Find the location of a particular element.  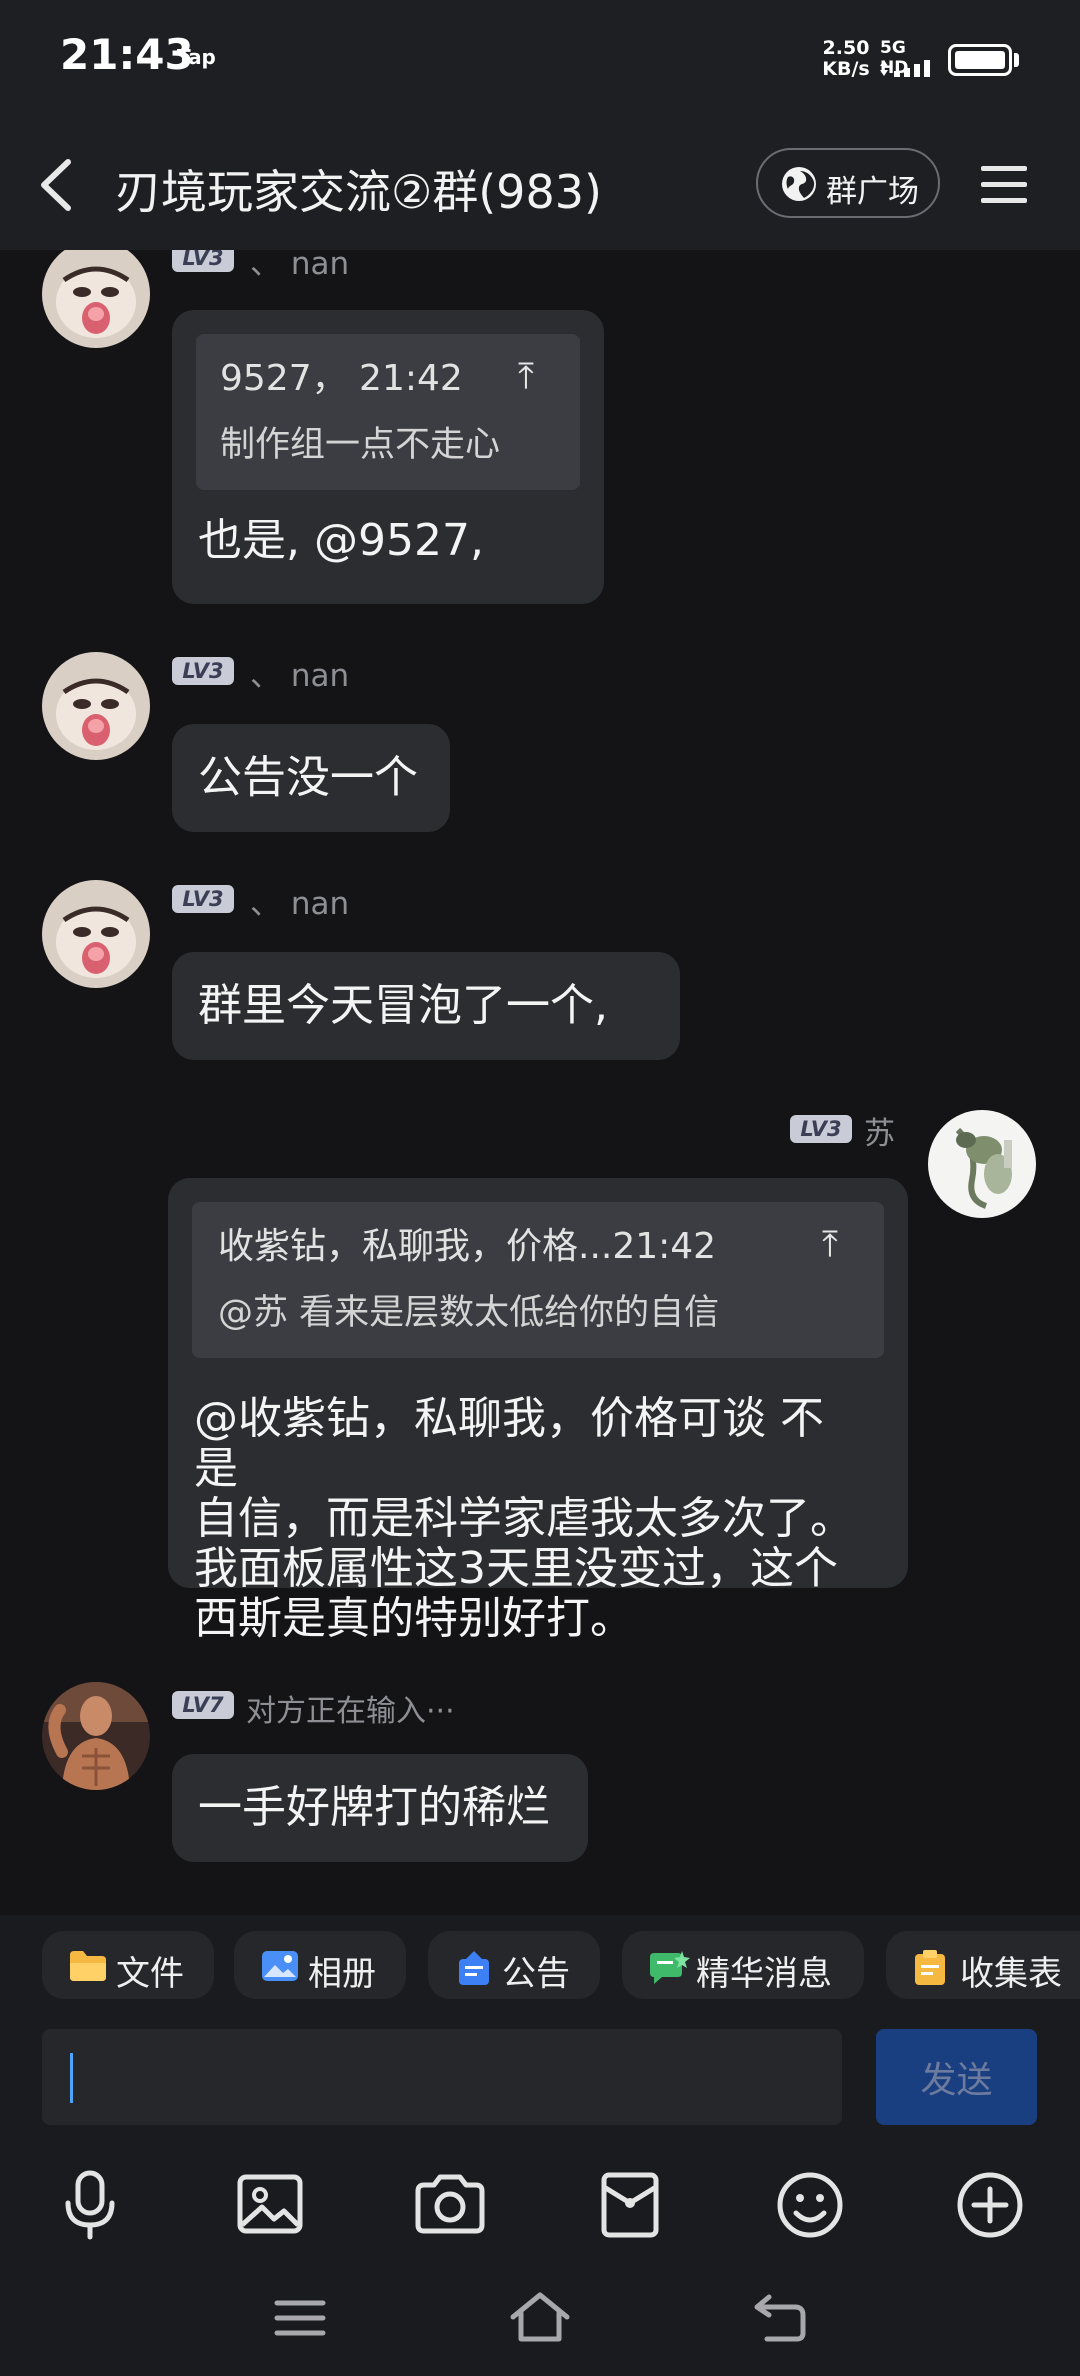

hamburger-menu-icon is located at coordinates (1004, 184).